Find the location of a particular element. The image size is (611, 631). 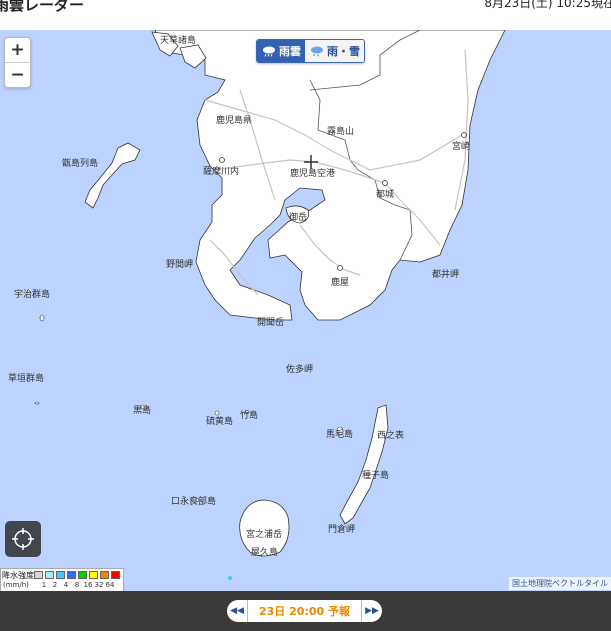

map-label: 天草諸島 is located at coordinates (178, 41).